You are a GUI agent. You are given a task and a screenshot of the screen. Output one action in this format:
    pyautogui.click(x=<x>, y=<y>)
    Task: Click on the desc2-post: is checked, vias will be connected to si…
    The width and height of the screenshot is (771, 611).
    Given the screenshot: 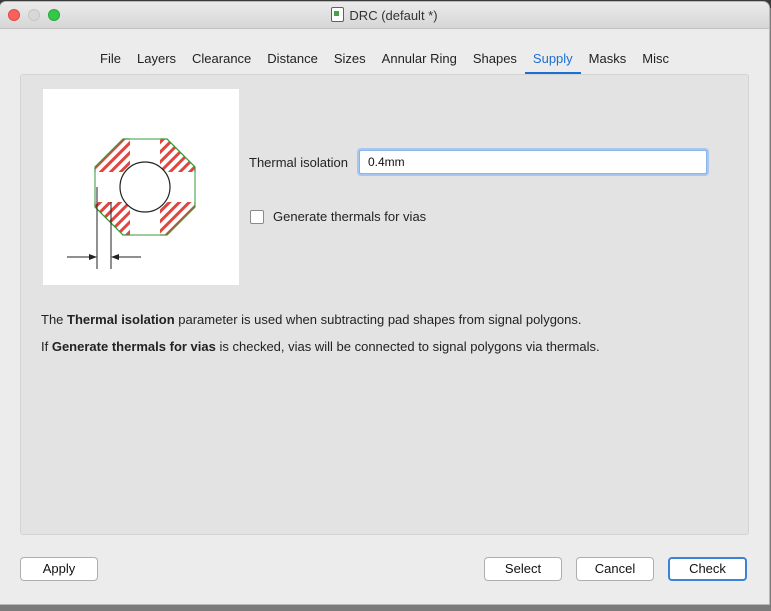 What is the action you would take?
    pyautogui.click(x=407, y=346)
    